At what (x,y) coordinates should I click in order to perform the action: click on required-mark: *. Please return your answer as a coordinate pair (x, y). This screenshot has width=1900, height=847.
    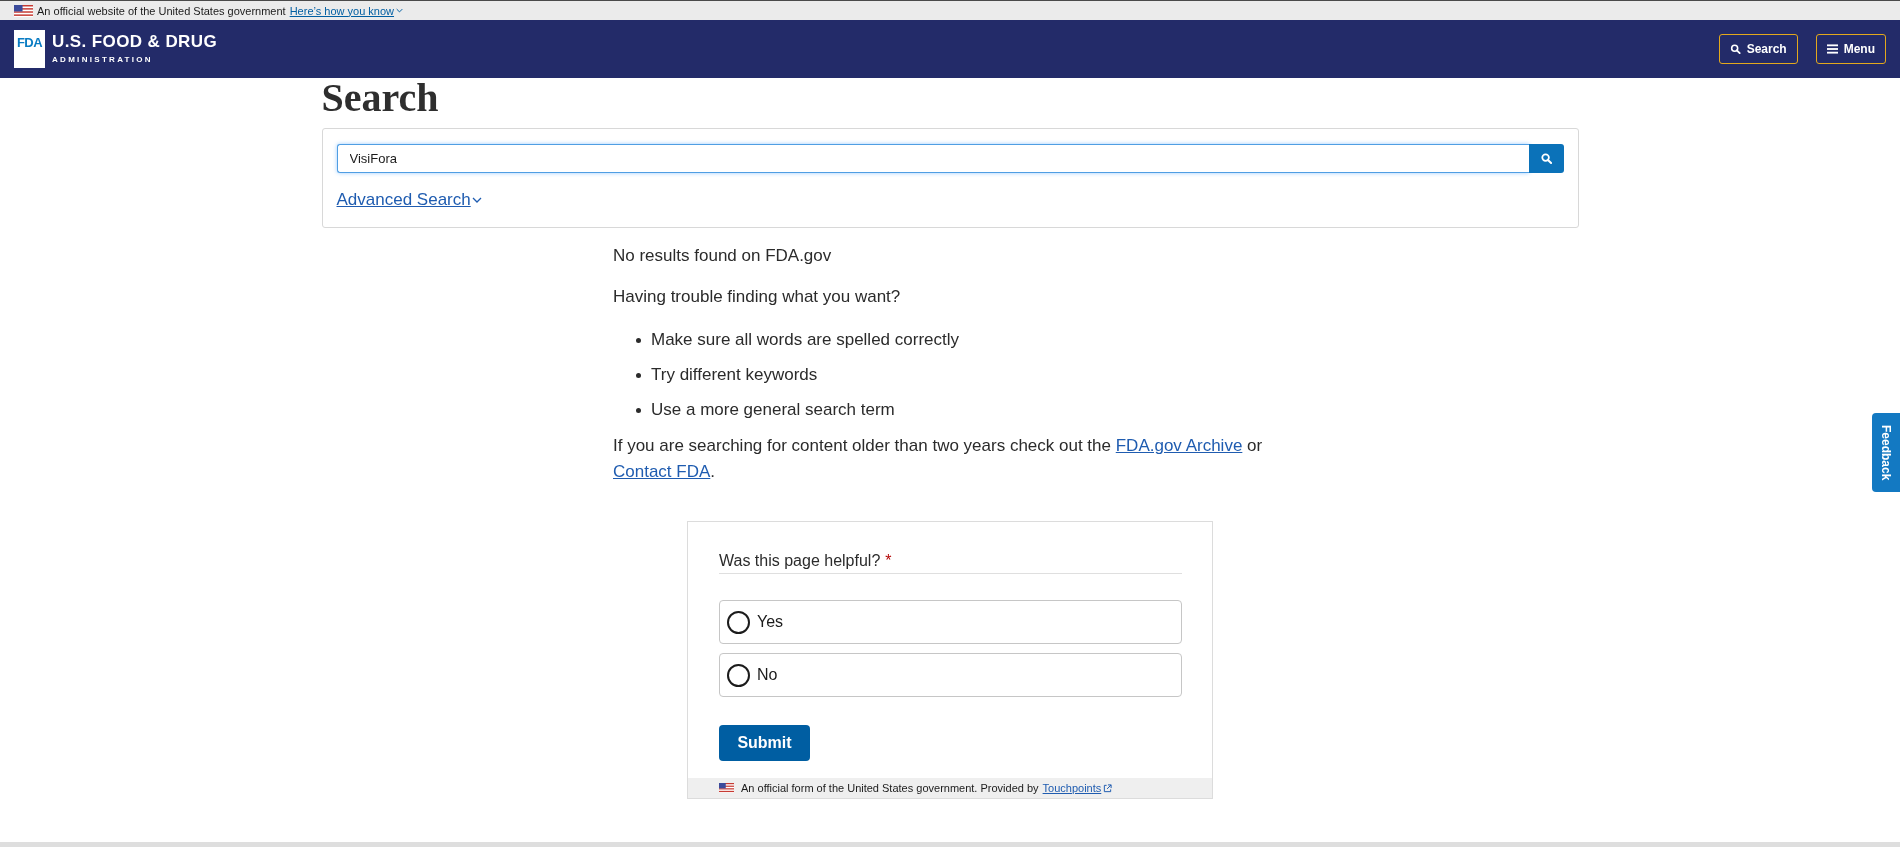
    Looking at the image, I should click on (888, 561).